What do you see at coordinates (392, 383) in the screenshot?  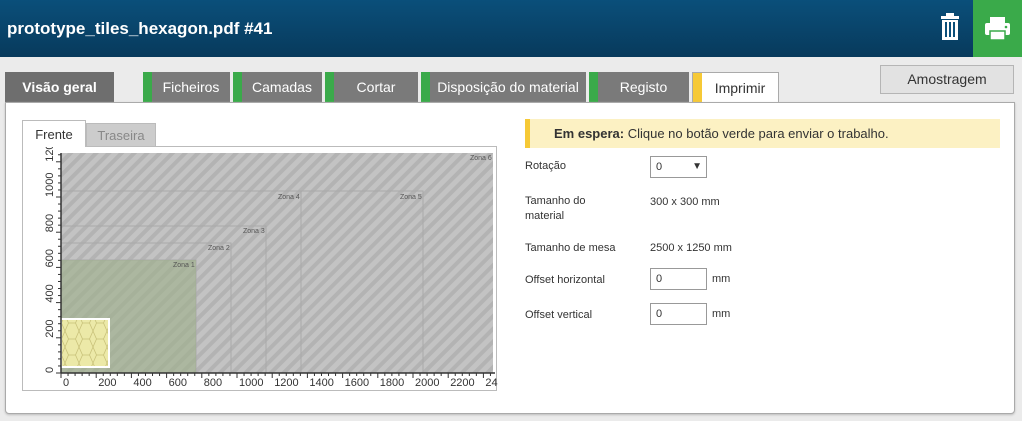 I see `x-tick-label: 1800` at bounding box center [392, 383].